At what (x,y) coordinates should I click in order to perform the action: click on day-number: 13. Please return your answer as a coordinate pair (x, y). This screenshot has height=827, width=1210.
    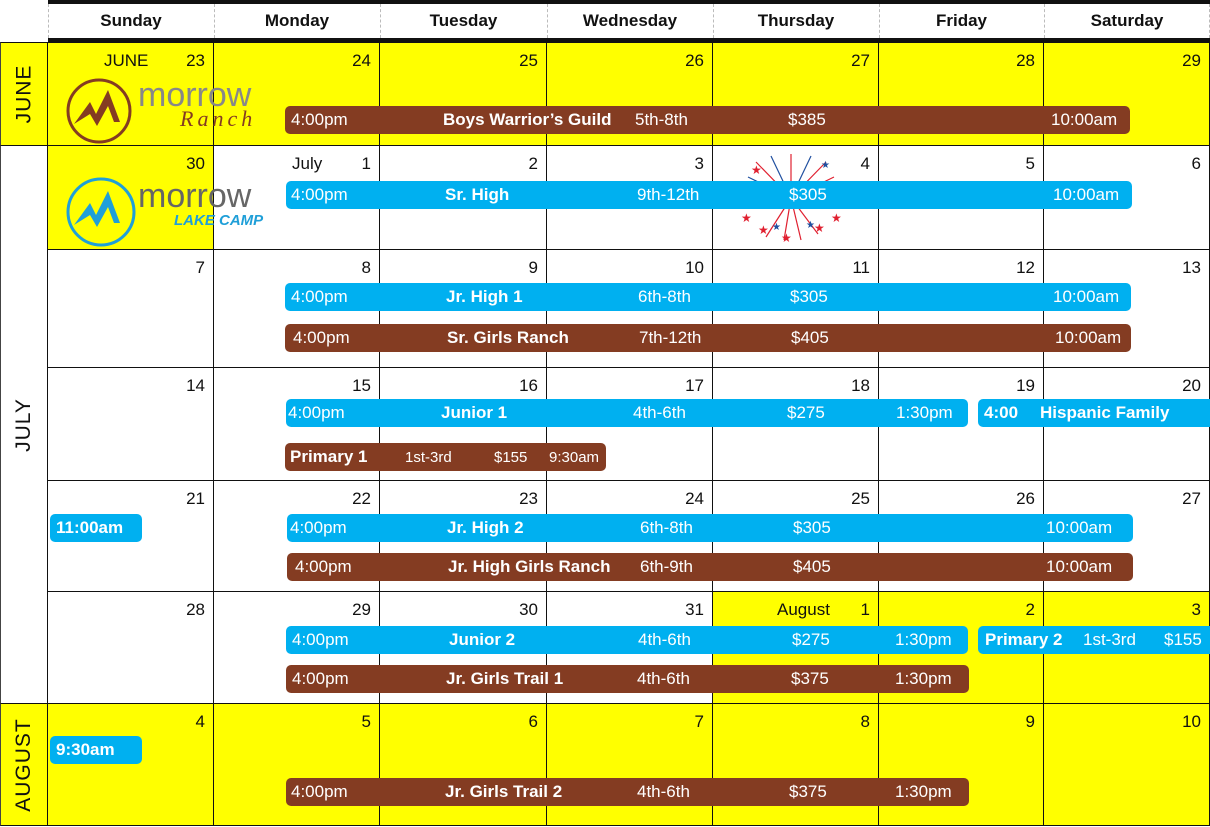
    Looking at the image, I should click on (1191, 267).